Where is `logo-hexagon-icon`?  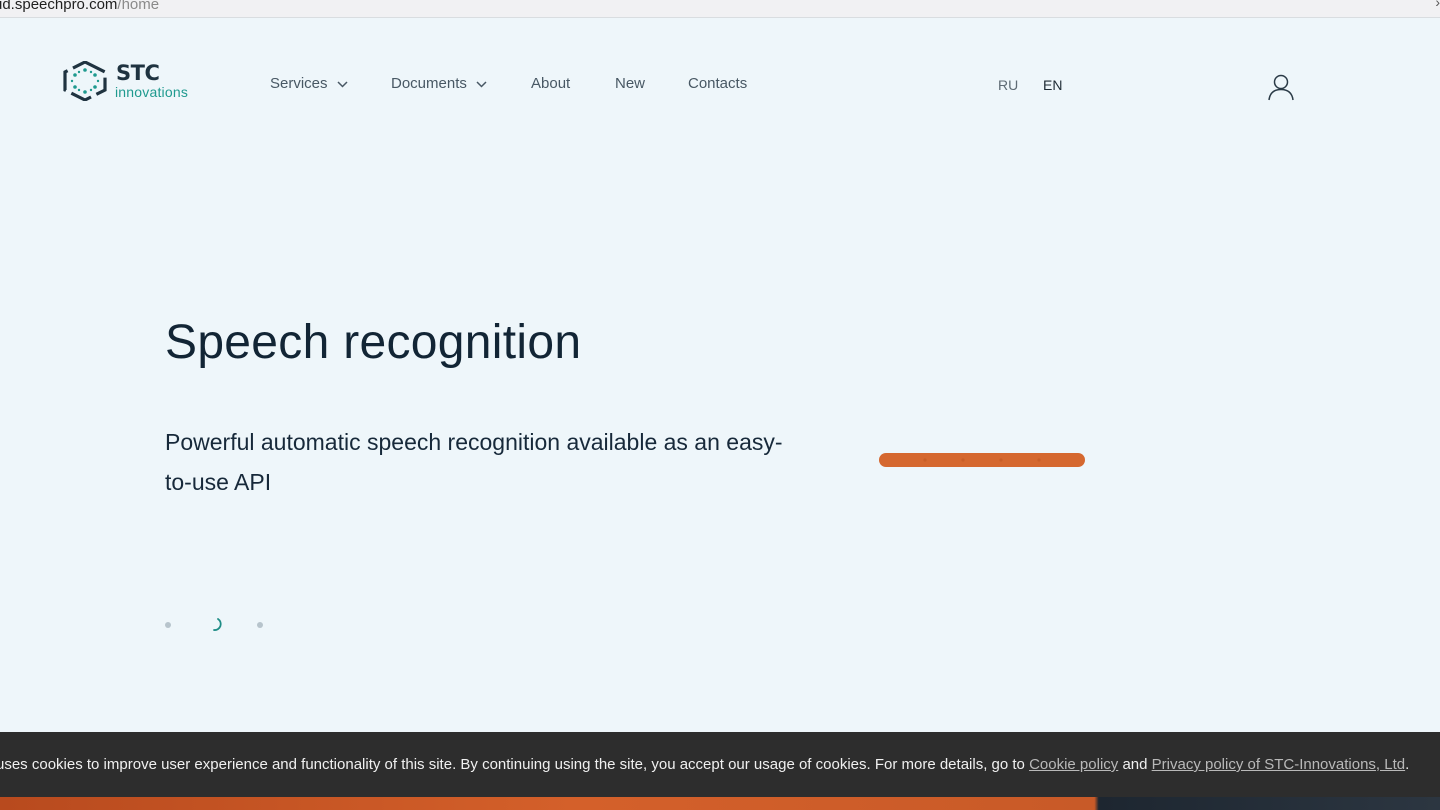
logo-hexagon-icon is located at coordinates (85, 81).